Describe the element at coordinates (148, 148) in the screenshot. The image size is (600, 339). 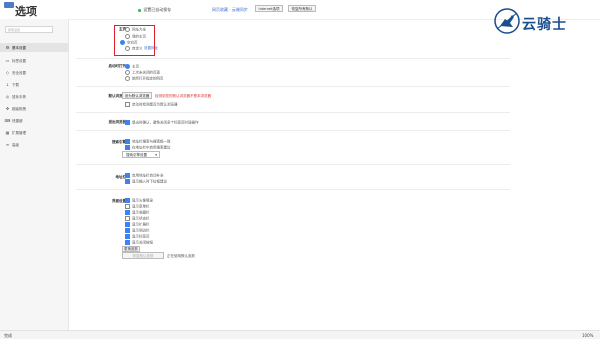
I see `search-suggest-check: 在地址栏中启用搜索建议` at that location.